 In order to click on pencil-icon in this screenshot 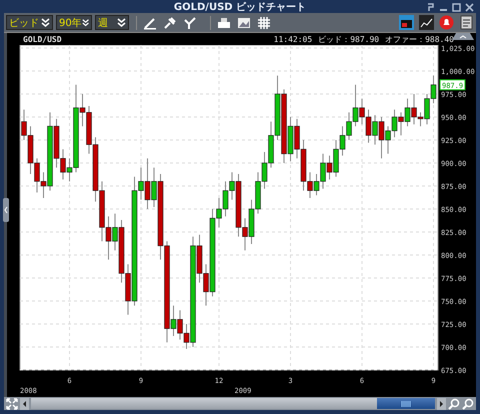, I will do `click(150, 23)`.